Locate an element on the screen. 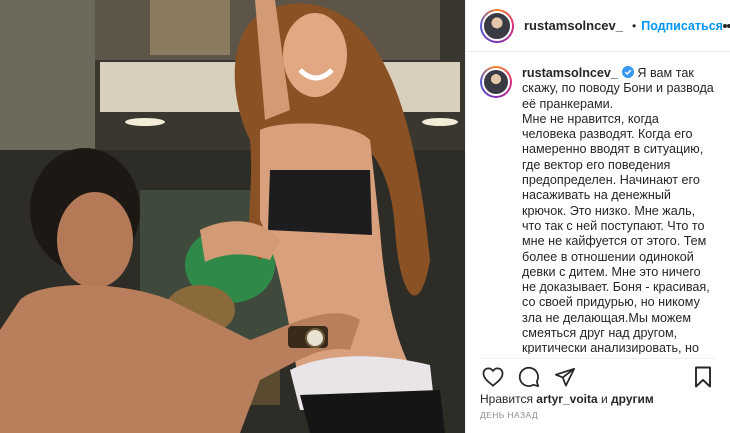 Image resolution: width=730 pixels, height=433 pixels. paper-plane-icon is located at coordinates (565, 377).